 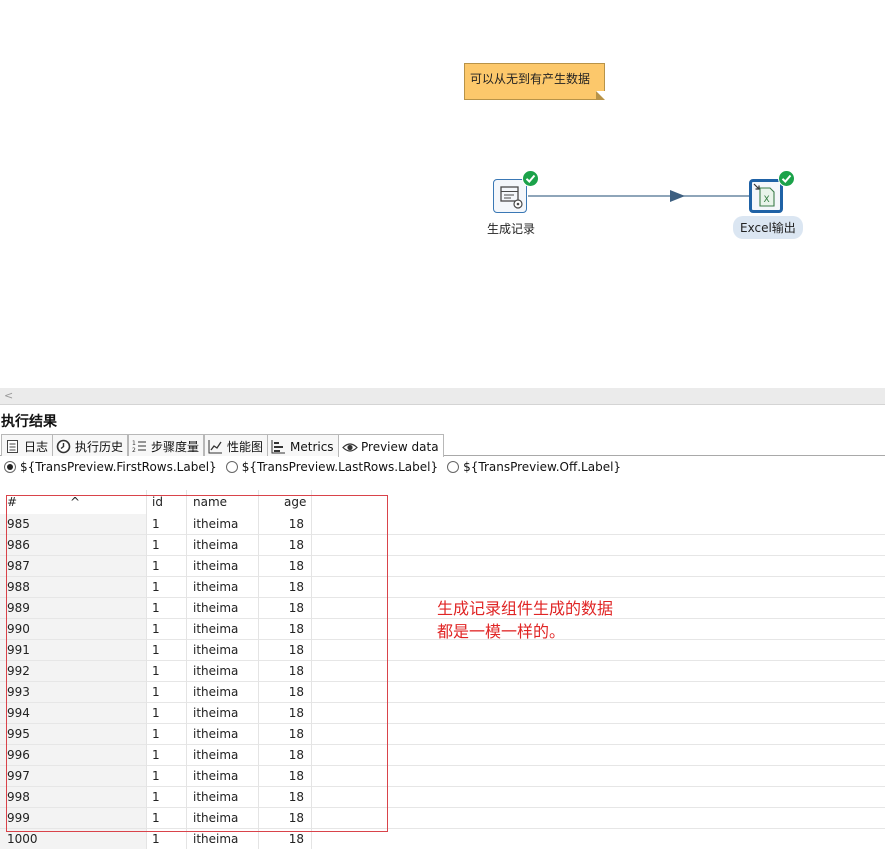 I want to click on step-generate-rows, so click(x=510, y=196).